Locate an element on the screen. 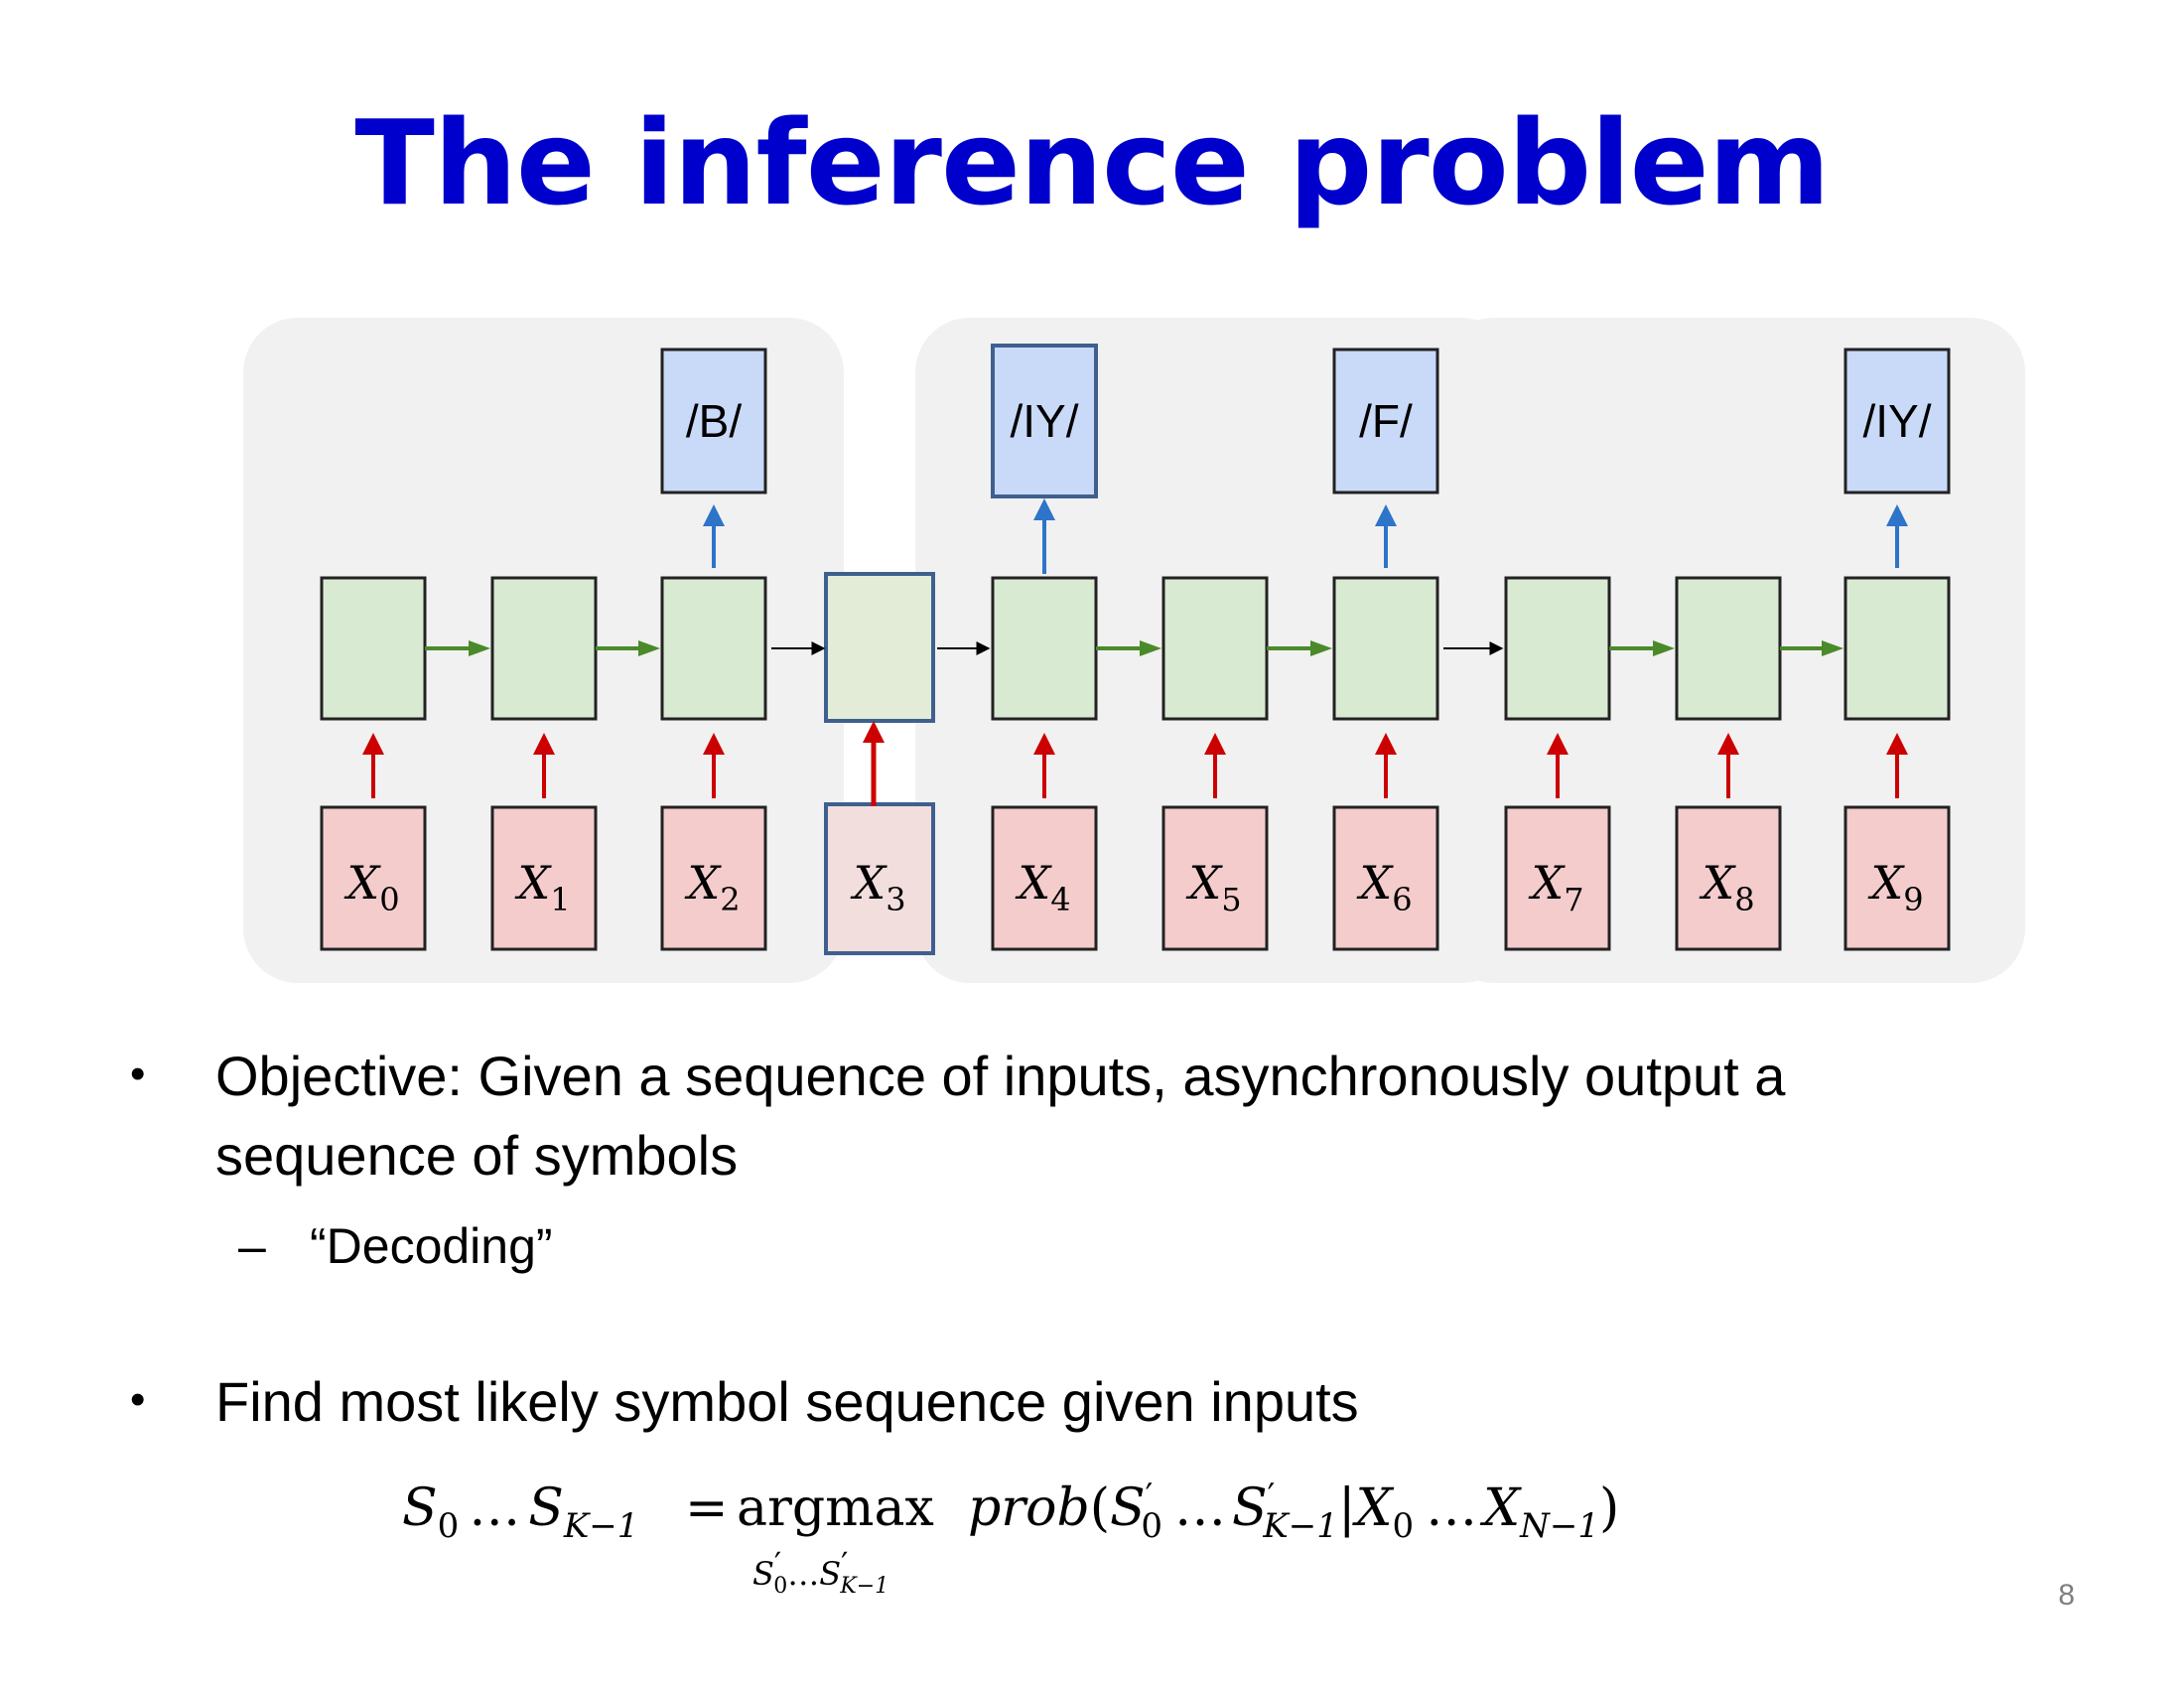 This screenshot has width=2184, height=1688. eq-argmax-subscript: S′ 0…S′ K−1 is located at coordinates (820, 1572).